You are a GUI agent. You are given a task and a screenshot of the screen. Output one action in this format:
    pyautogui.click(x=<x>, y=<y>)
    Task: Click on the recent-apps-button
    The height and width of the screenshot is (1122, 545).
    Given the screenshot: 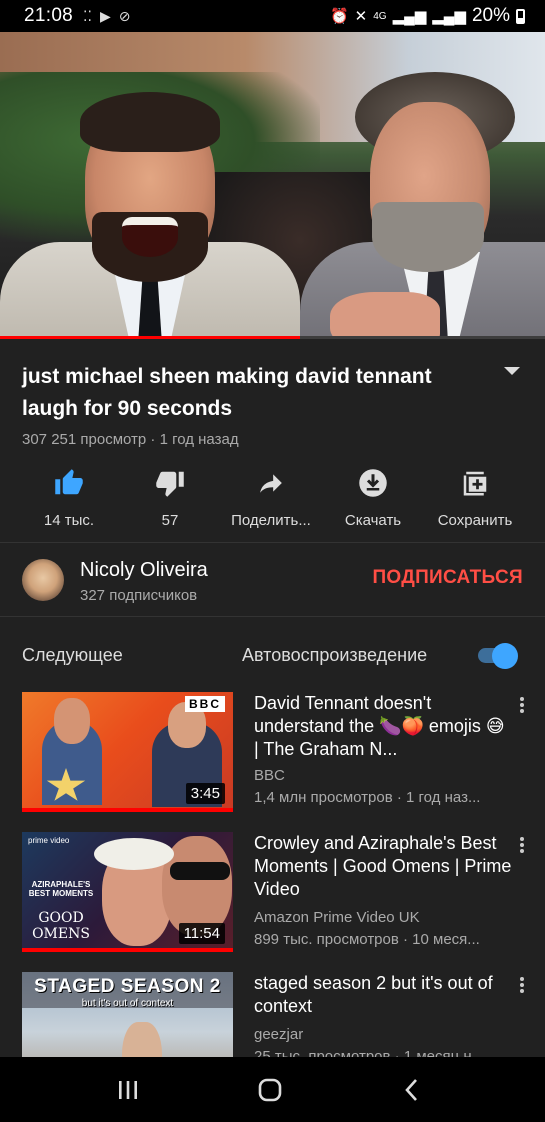 What is the action you would take?
    pyautogui.click(x=128, y=1089)
    